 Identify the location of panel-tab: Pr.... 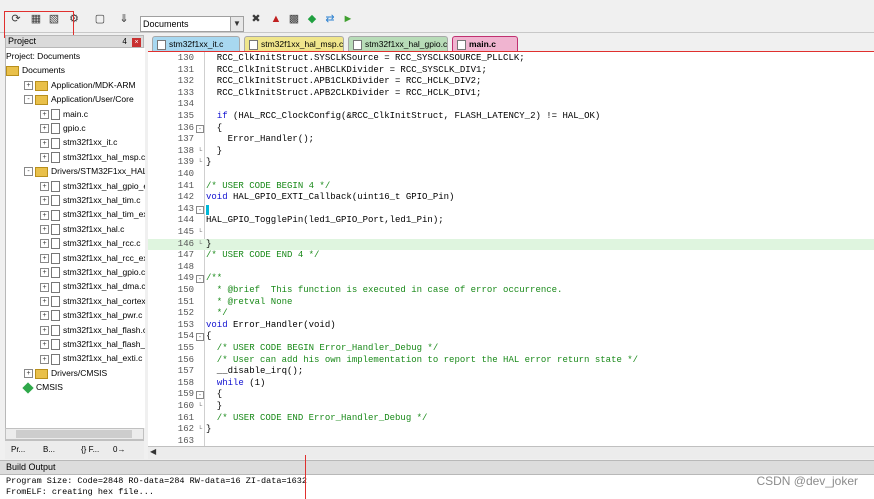
(18, 450).